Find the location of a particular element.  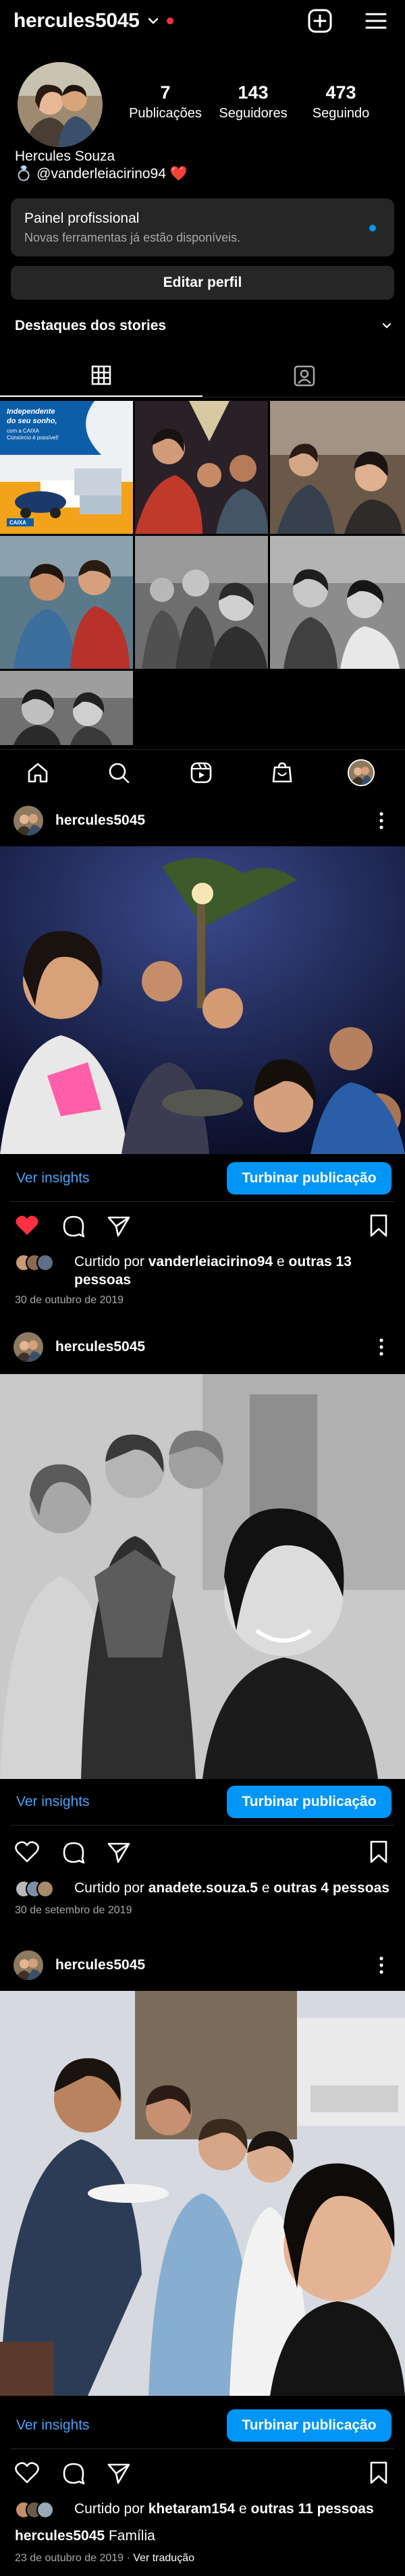

stat-following-label: Seguindo is located at coordinates (341, 114).